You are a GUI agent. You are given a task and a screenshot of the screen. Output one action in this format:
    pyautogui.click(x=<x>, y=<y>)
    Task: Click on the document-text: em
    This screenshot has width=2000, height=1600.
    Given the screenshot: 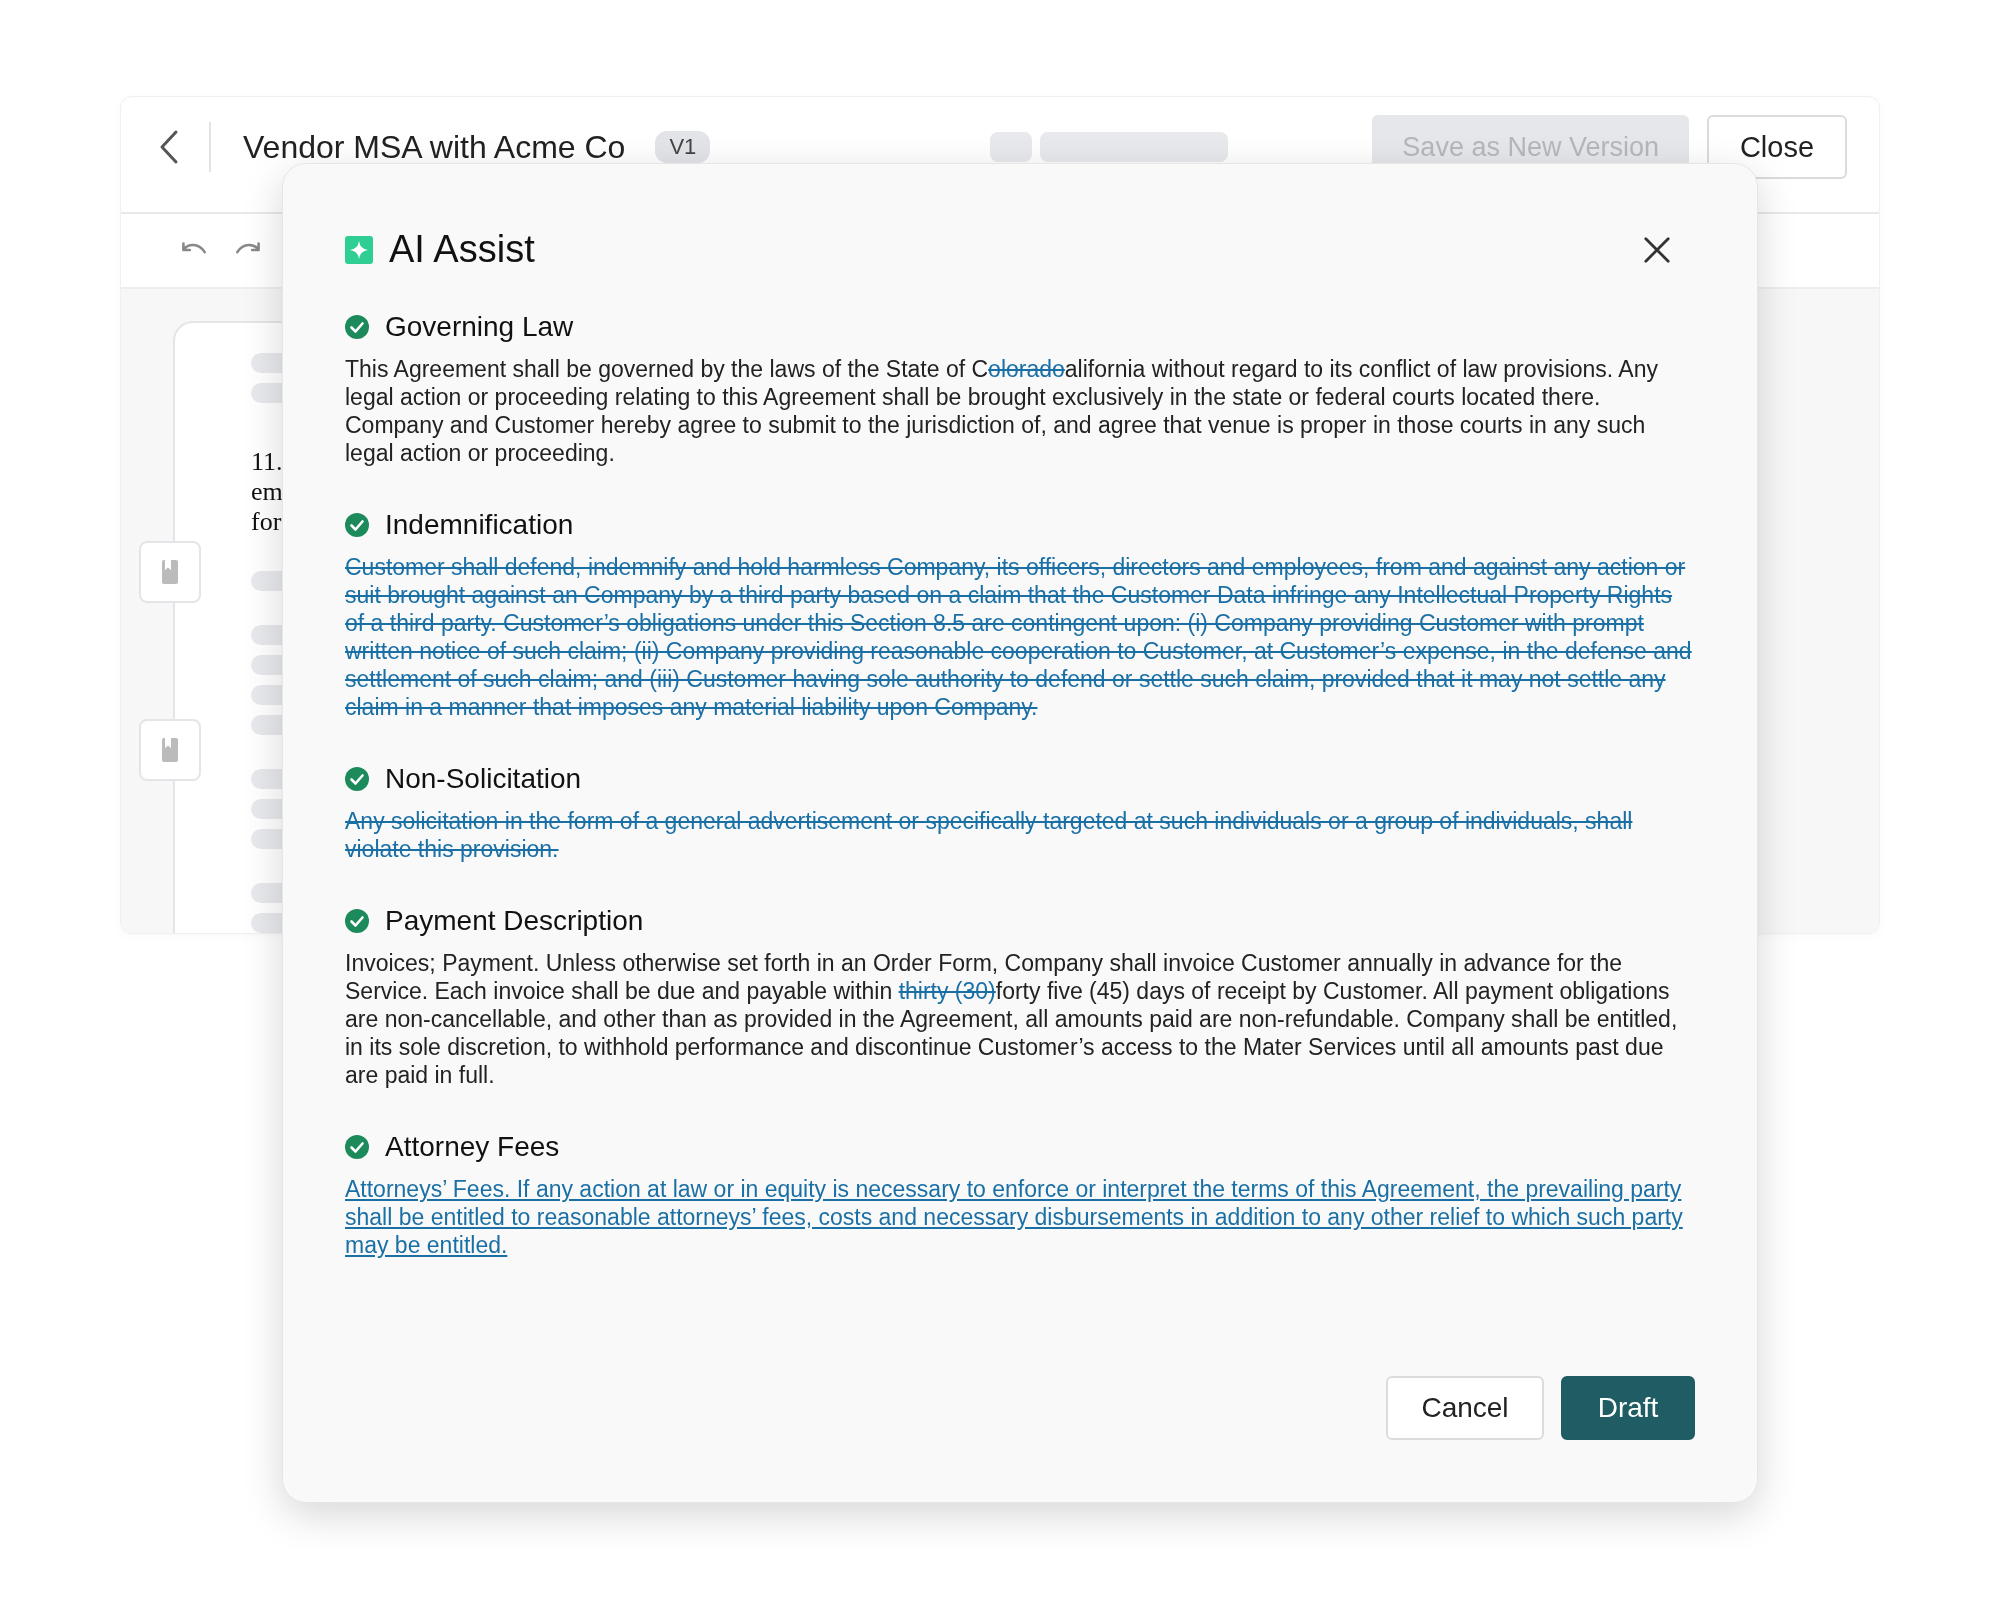 What is the action you would take?
    pyautogui.click(x=267, y=492)
    